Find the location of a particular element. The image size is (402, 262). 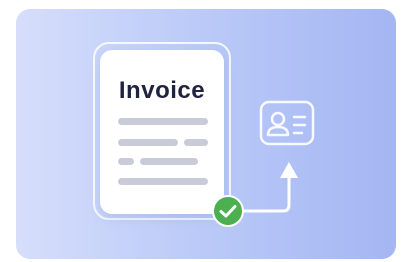

document-title: Invoice is located at coordinates (162, 90).